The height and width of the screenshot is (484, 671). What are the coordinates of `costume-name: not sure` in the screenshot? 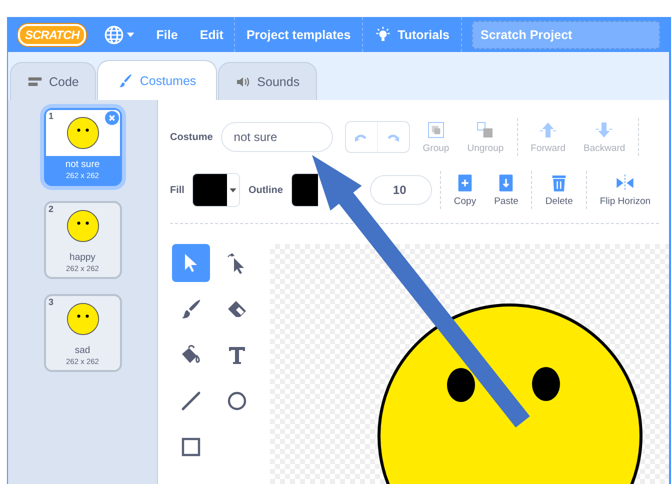 It's located at (82, 164).